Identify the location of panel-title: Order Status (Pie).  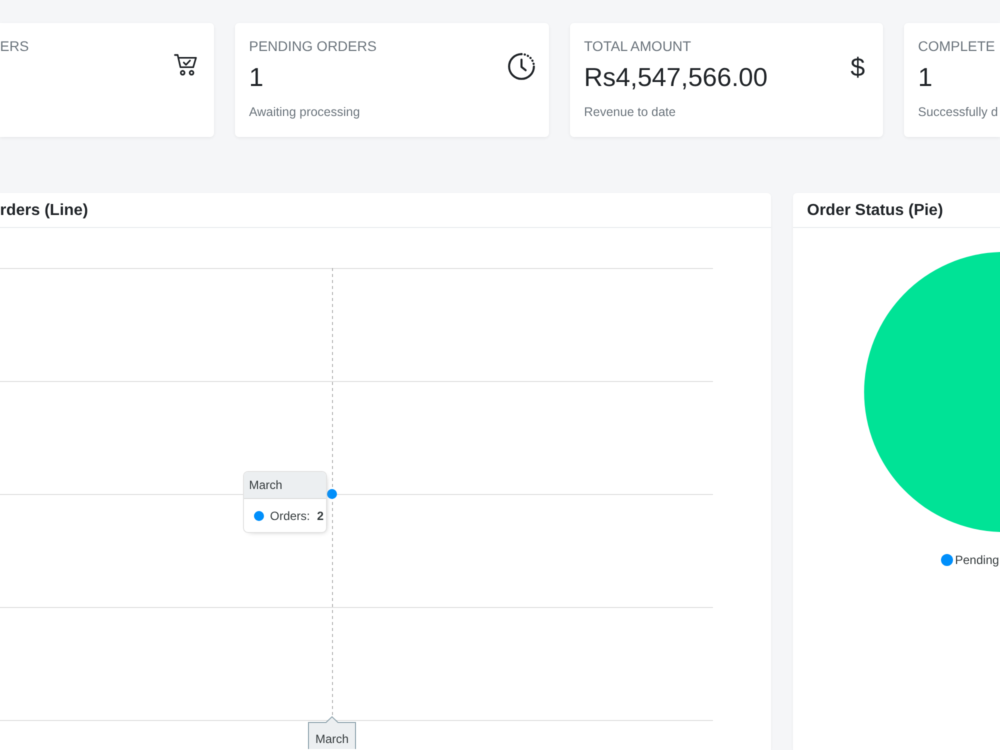
(896, 210).